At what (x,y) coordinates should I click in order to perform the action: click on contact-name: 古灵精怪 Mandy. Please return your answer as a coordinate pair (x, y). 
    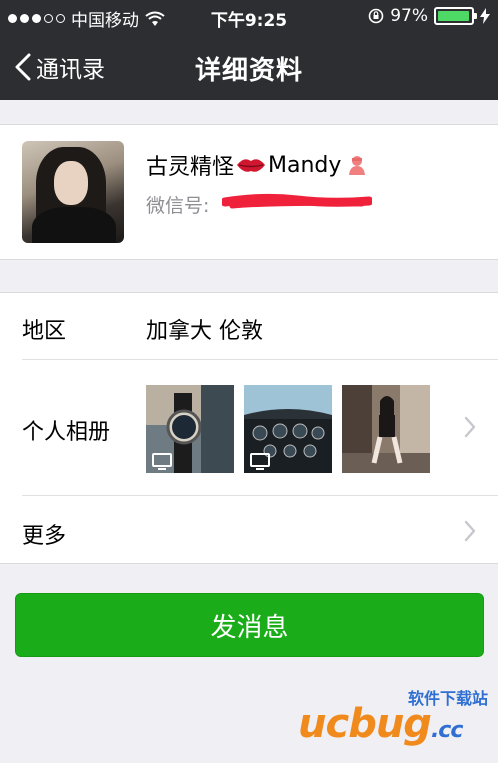
    Looking at the image, I should click on (256, 165).